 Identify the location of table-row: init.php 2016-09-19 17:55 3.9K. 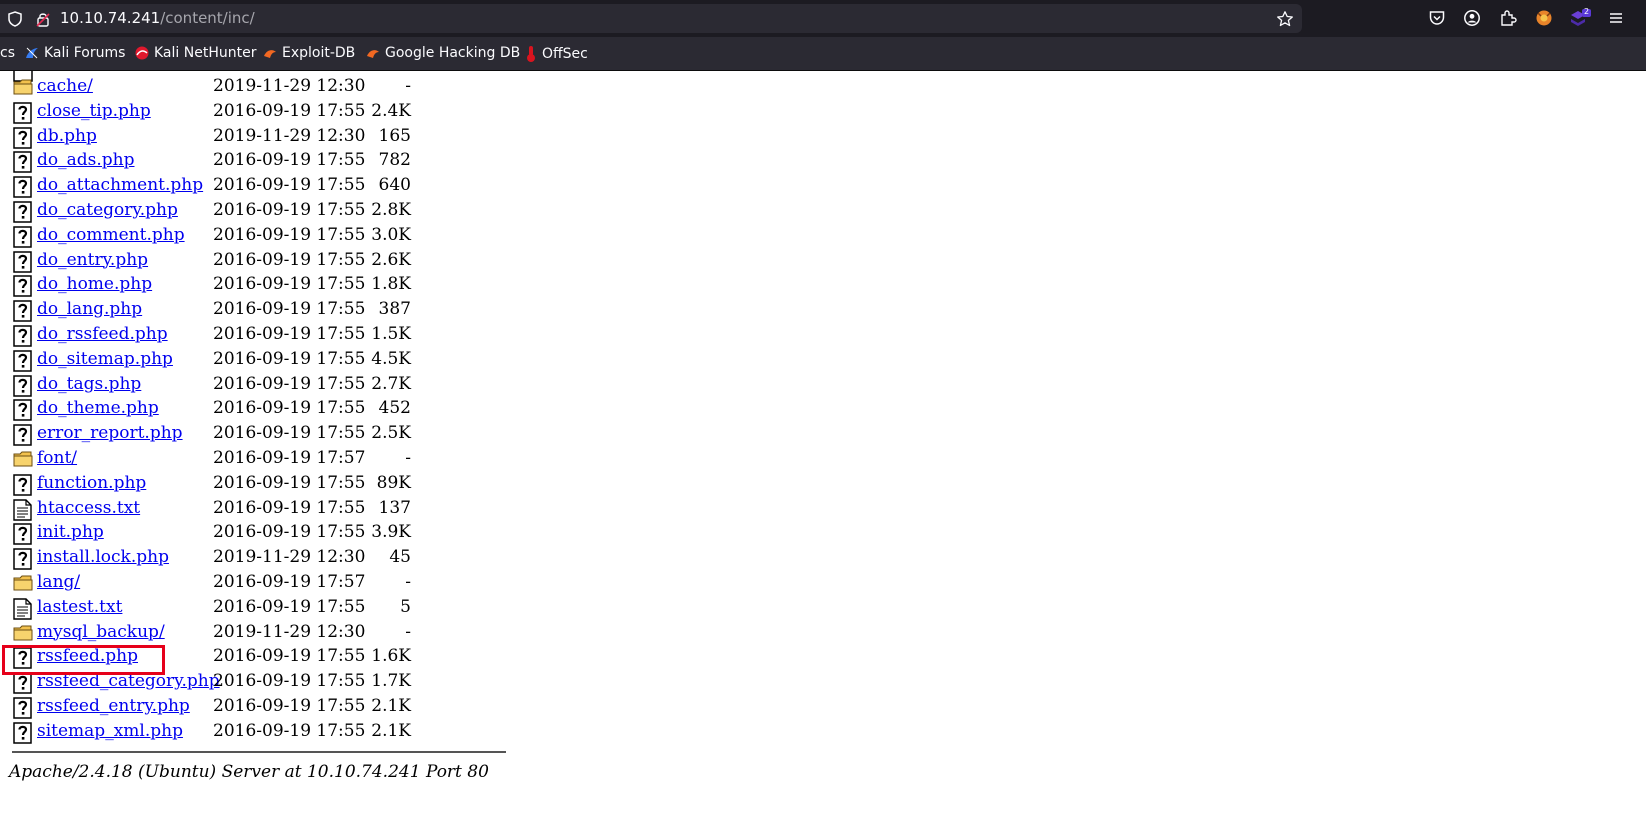
(263, 533).